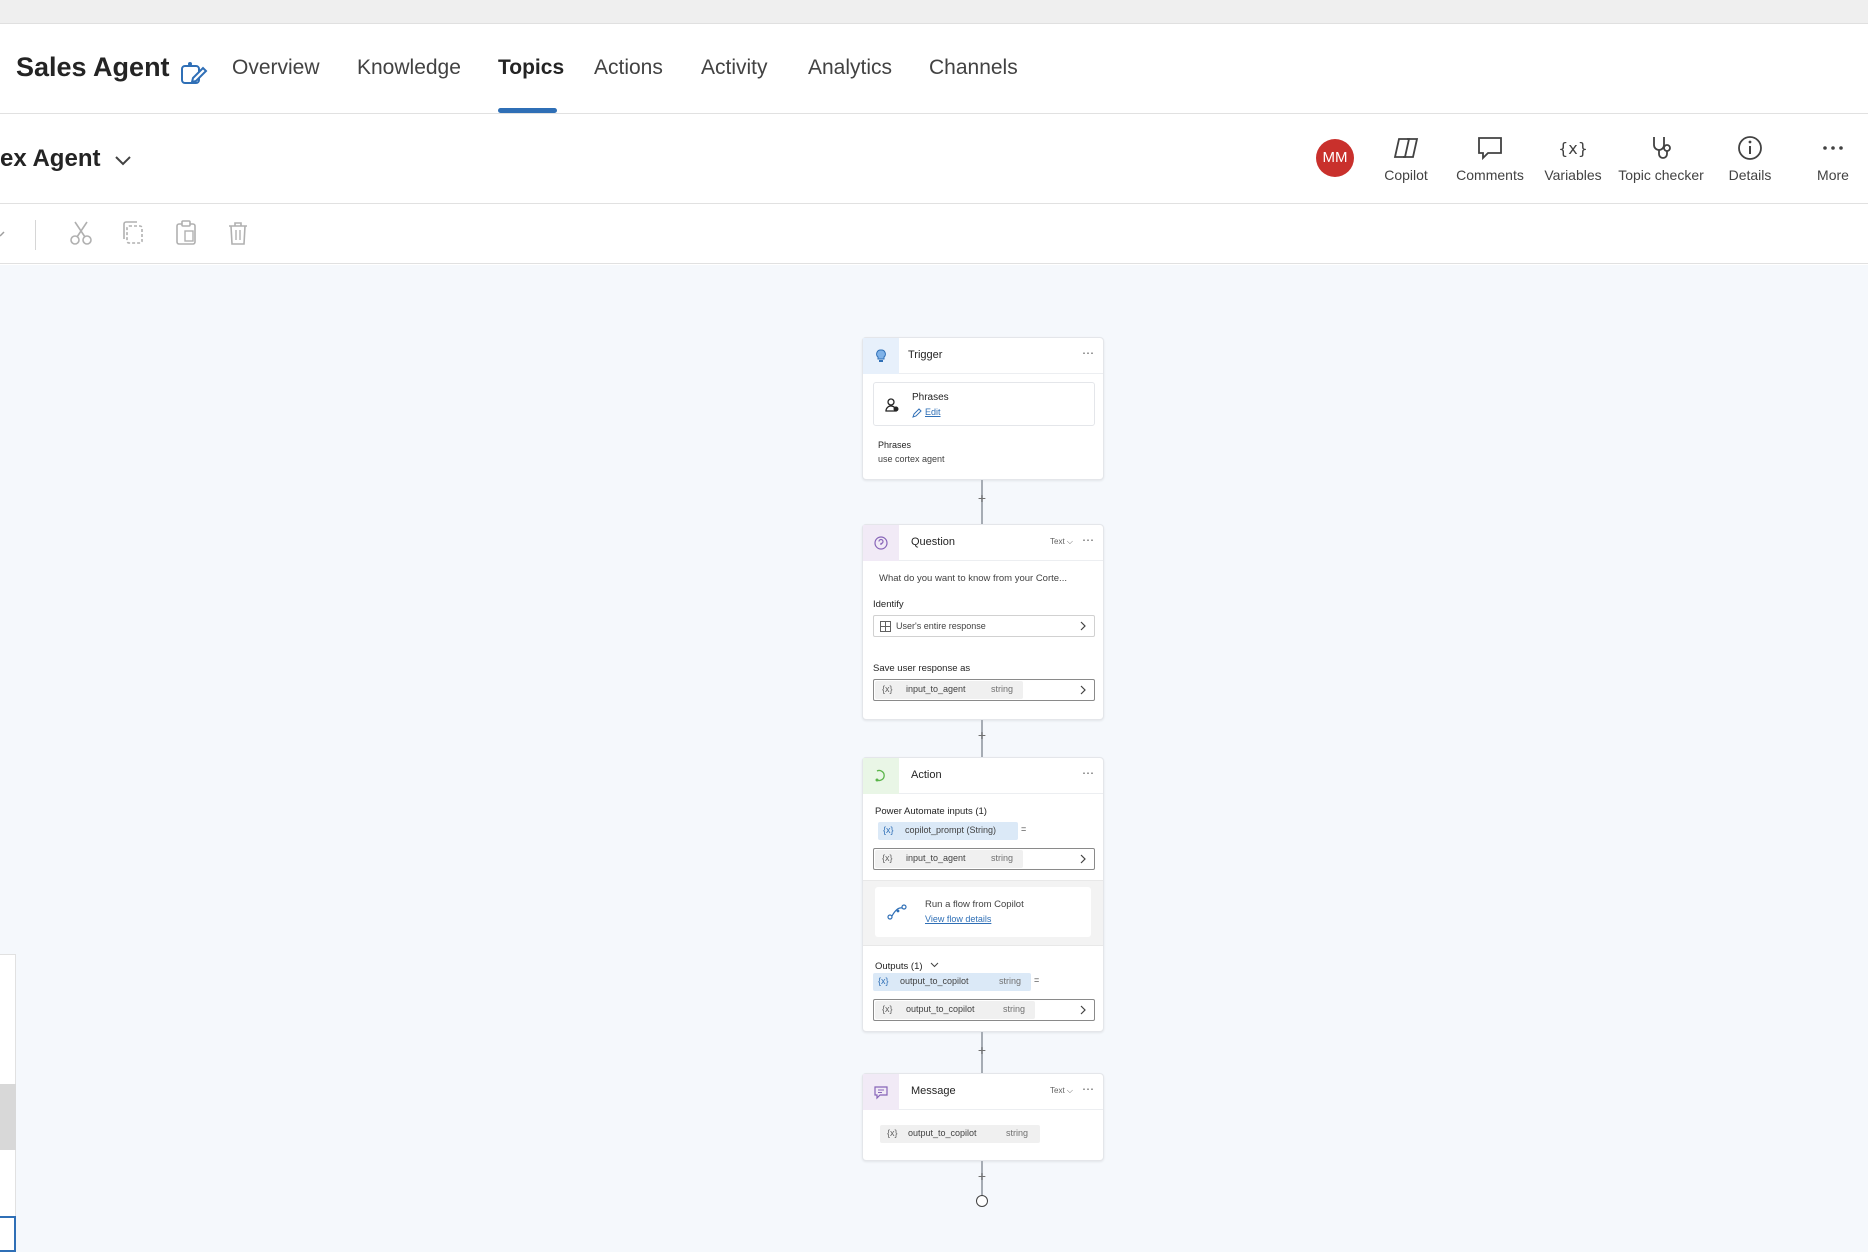  Describe the element at coordinates (949, 859) in the screenshot. I see `variable-chip: {x} input_to_agent string` at that location.